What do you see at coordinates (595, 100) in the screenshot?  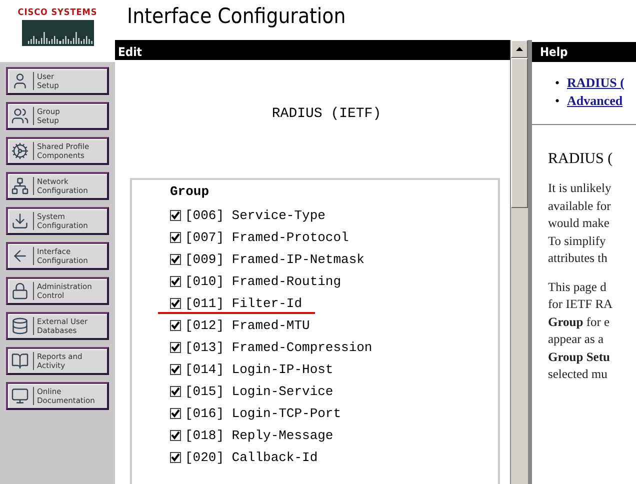 I see `help-link: Advanced` at bounding box center [595, 100].